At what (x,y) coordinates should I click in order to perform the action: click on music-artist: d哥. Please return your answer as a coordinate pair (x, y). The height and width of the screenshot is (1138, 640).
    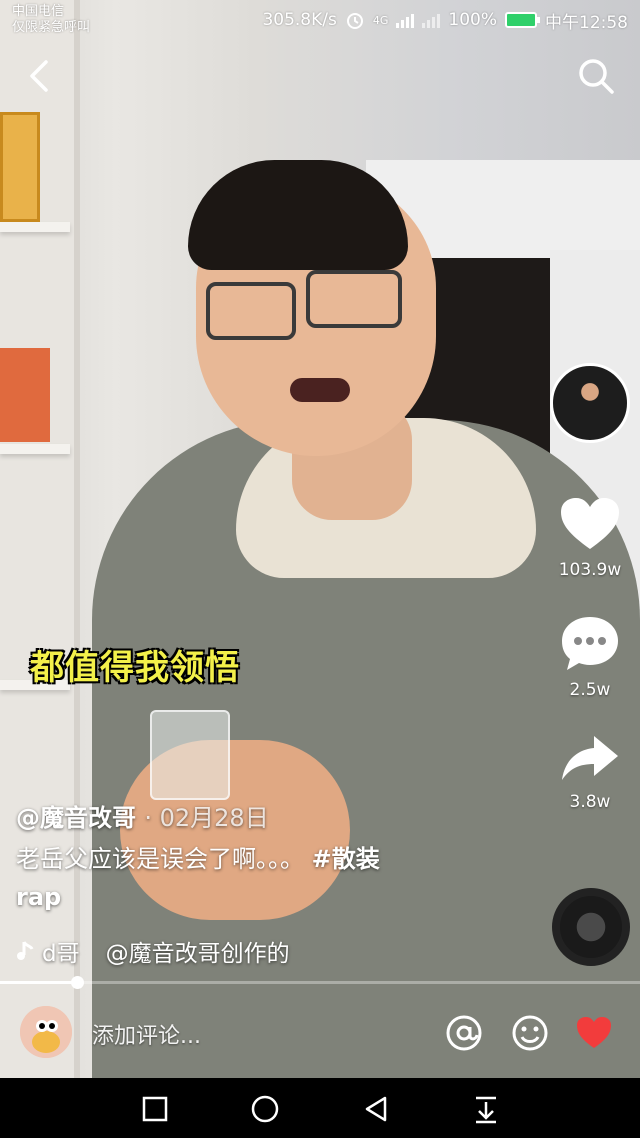
    Looking at the image, I should click on (61, 954).